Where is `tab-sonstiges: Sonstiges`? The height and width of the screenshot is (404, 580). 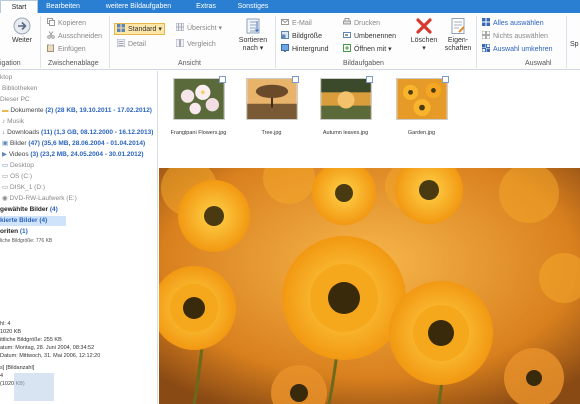
tab-sonstiges: Sonstiges is located at coordinates (253, 6).